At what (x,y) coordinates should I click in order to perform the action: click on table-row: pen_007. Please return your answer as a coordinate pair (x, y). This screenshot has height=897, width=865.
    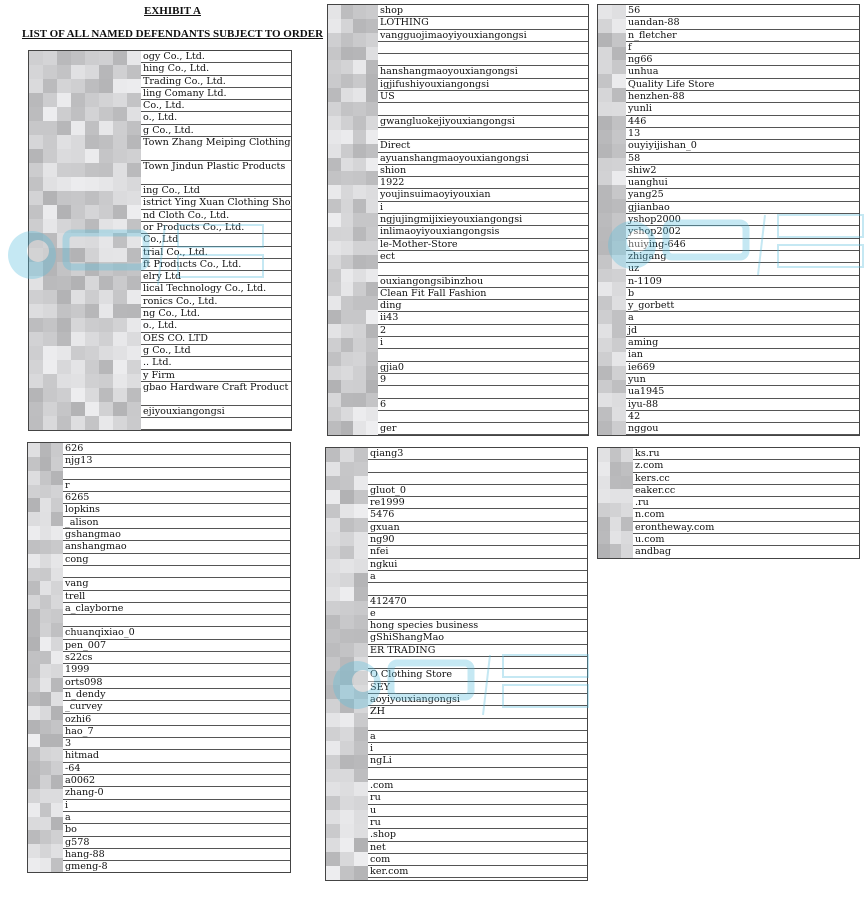
    Looking at the image, I should click on (159, 646).